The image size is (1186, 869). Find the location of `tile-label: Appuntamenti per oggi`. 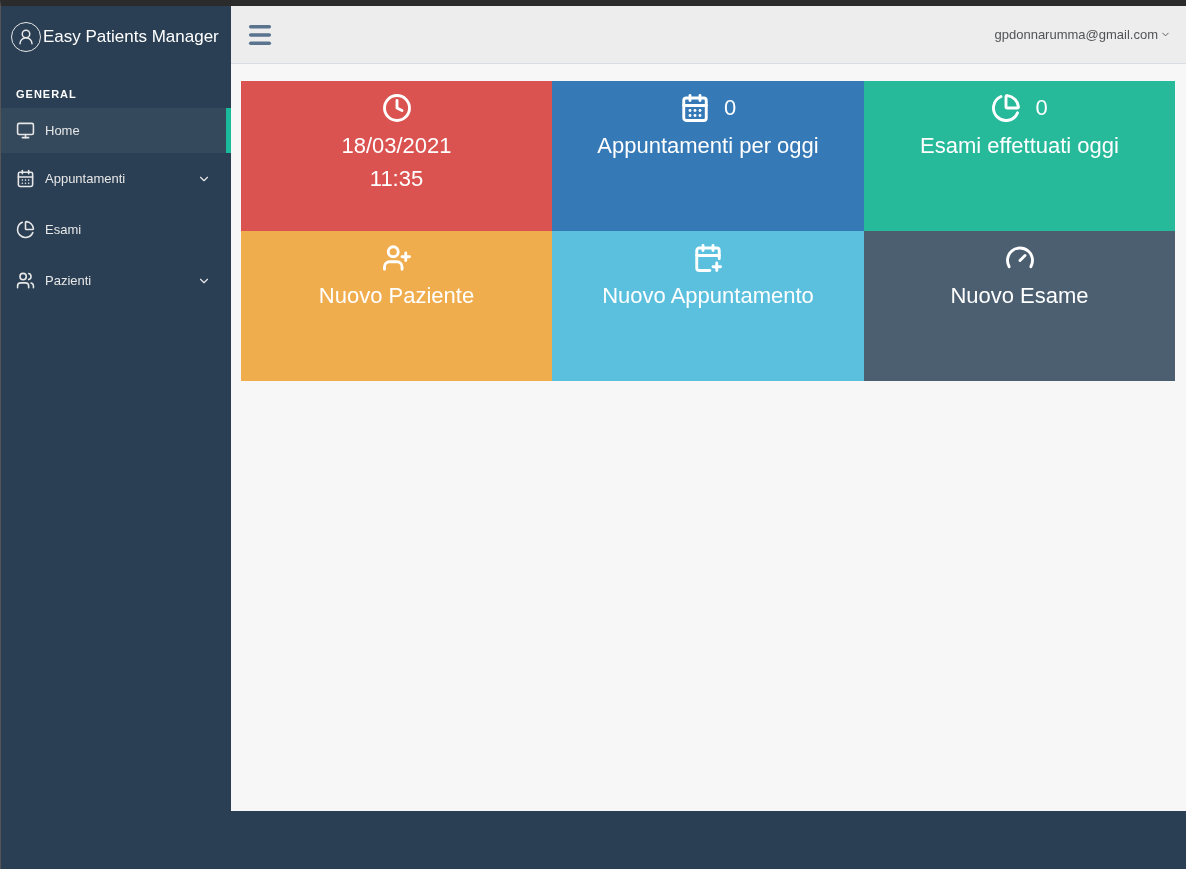

tile-label: Appuntamenti per oggi is located at coordinates (708, 146).